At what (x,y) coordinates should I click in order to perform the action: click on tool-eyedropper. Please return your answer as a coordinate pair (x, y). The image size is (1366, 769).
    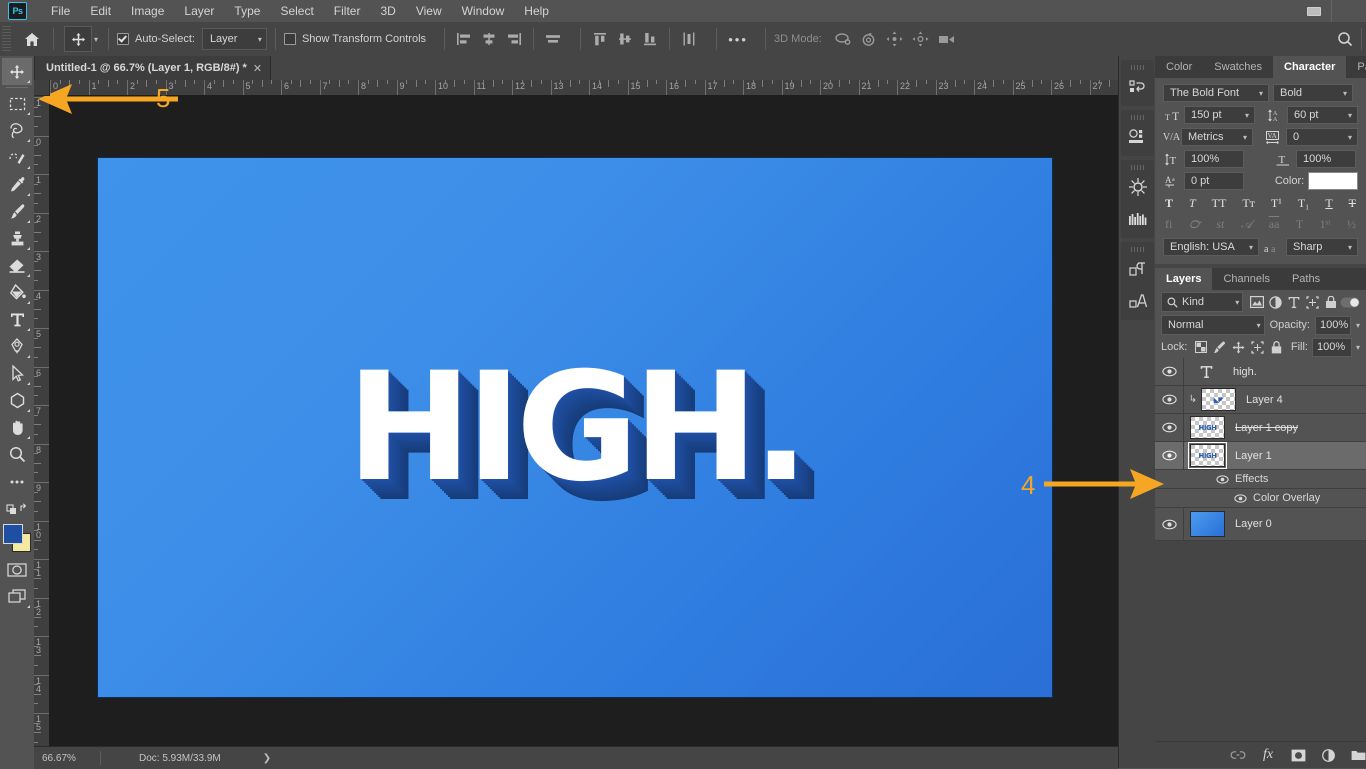
    Looking at the image, I should click on (17, 184).